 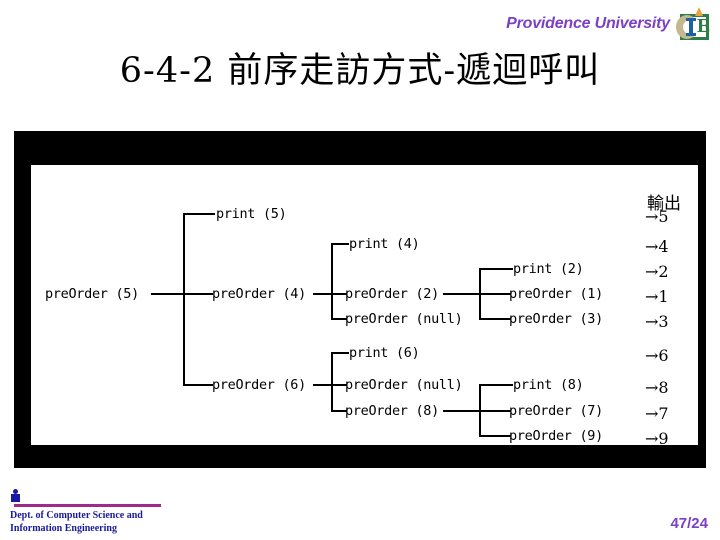 I want to click on output-item: →1, so click(x=657, y=296).